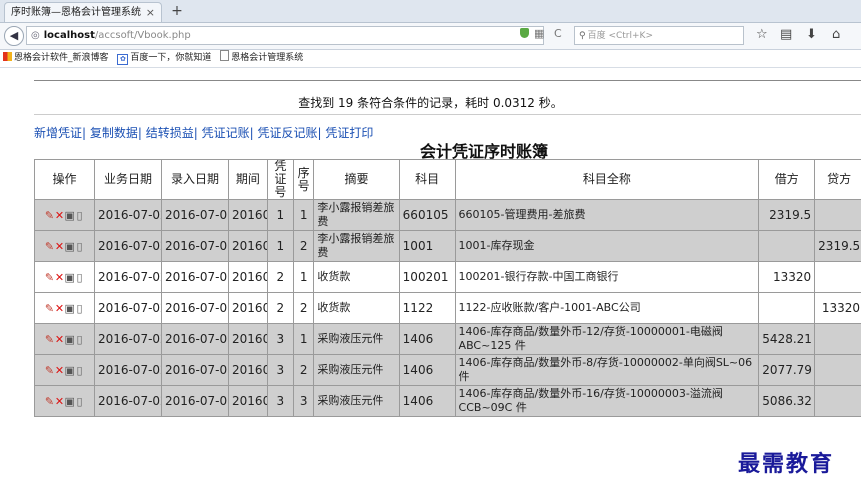 This screenshot has width=861, height=478. I want to click on seq-cell: 1, so click(304, 339).